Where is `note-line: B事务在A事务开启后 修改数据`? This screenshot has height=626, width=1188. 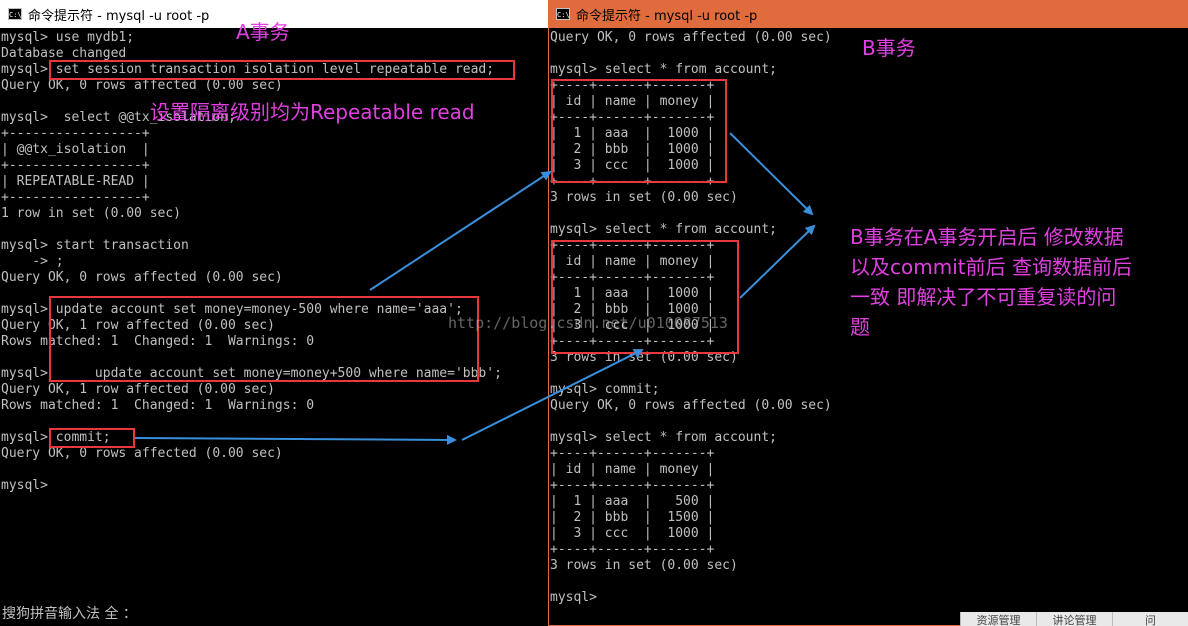
note-line: B事务在A事务开启后 修改数据 is located at coordinates (987, 237).